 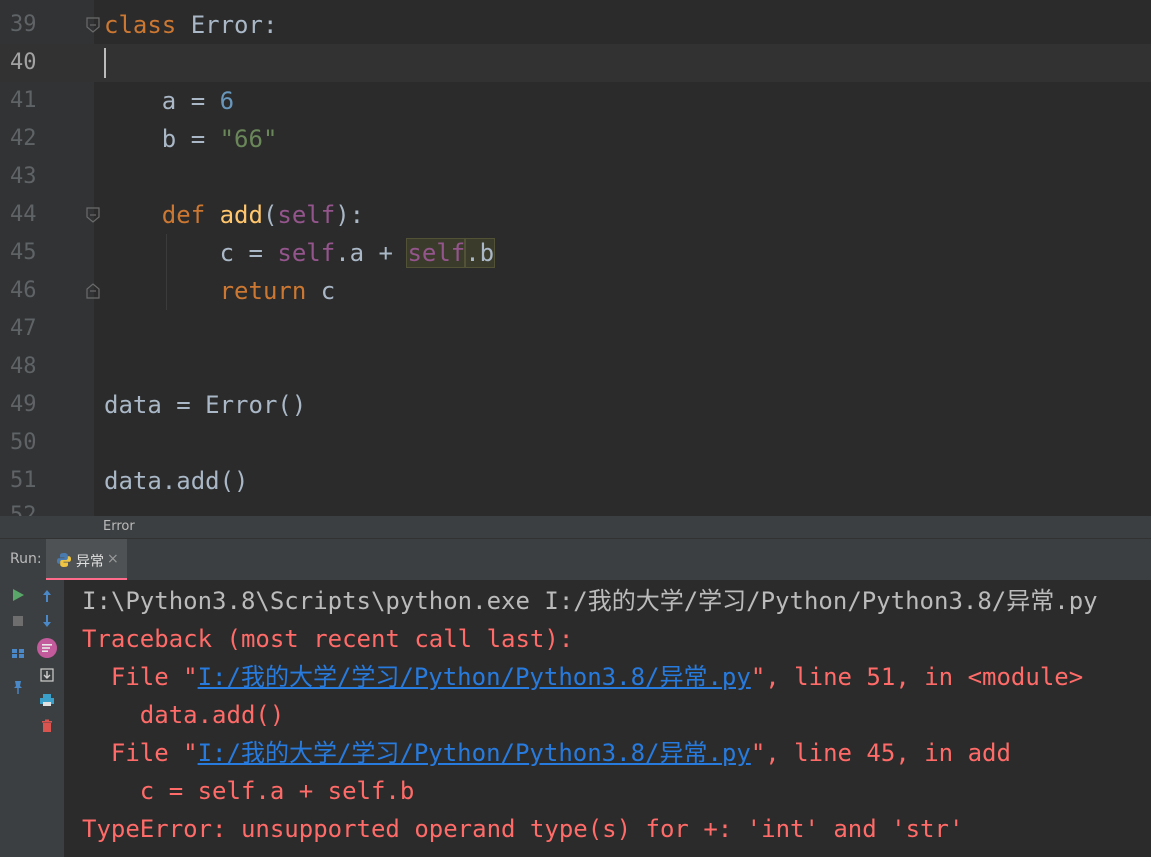 What do you see at coordinates (23, 24) in the screenshot?
I see `line-number: 39` at bounding box center [23, 24].